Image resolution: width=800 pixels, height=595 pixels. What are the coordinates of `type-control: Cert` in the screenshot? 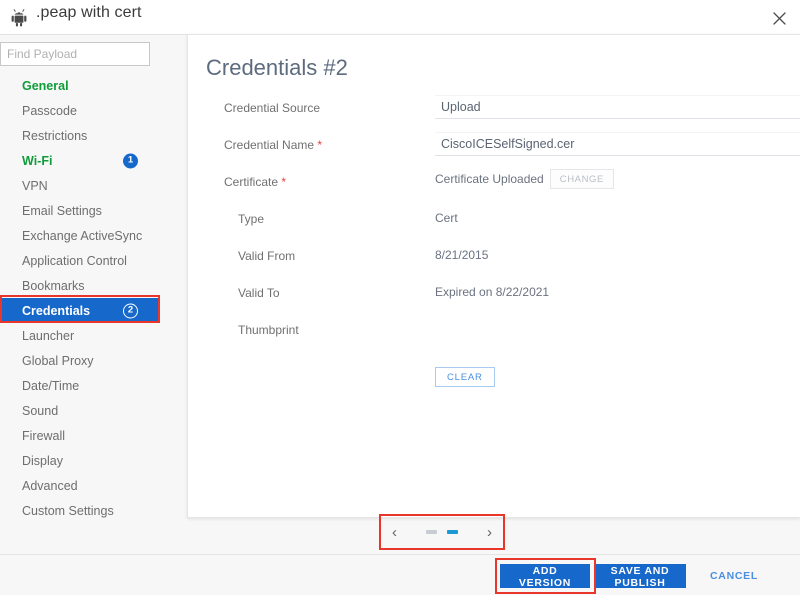 It's located at (617, 218).